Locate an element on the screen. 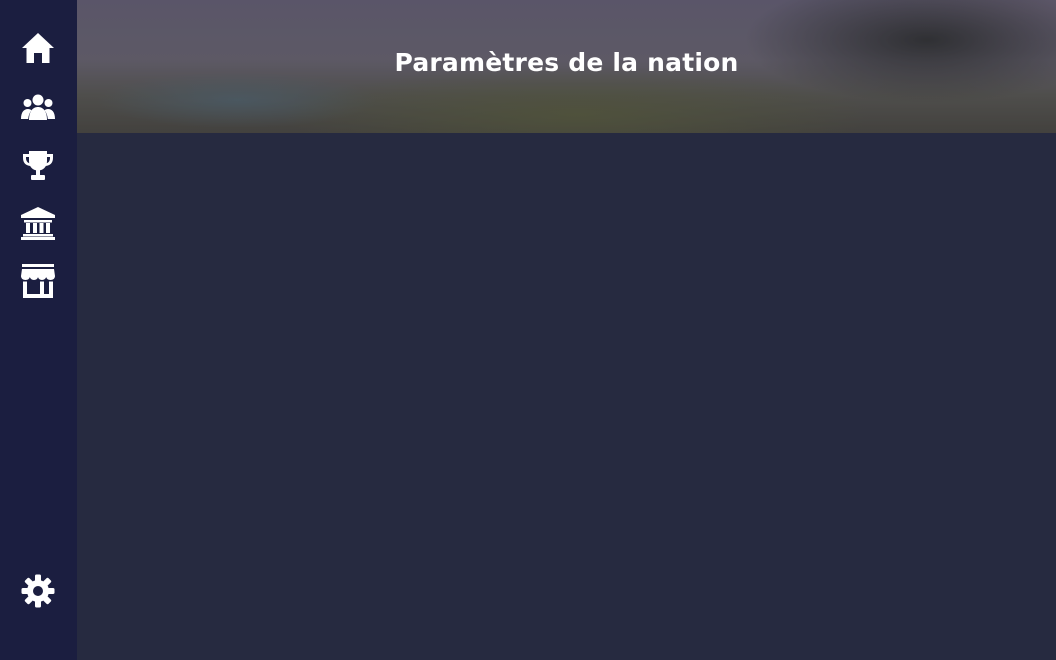 This screenshot has height=660, width=1056. sidebar is located at coordinates (38, 330).